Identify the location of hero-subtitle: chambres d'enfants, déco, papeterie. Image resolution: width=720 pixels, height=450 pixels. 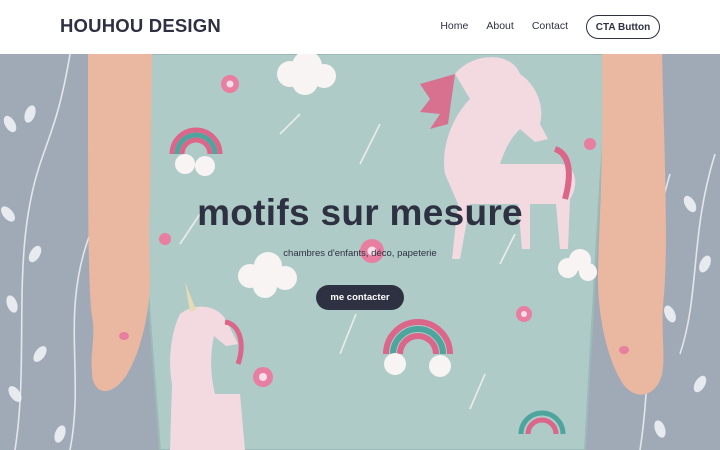
(360, 253).